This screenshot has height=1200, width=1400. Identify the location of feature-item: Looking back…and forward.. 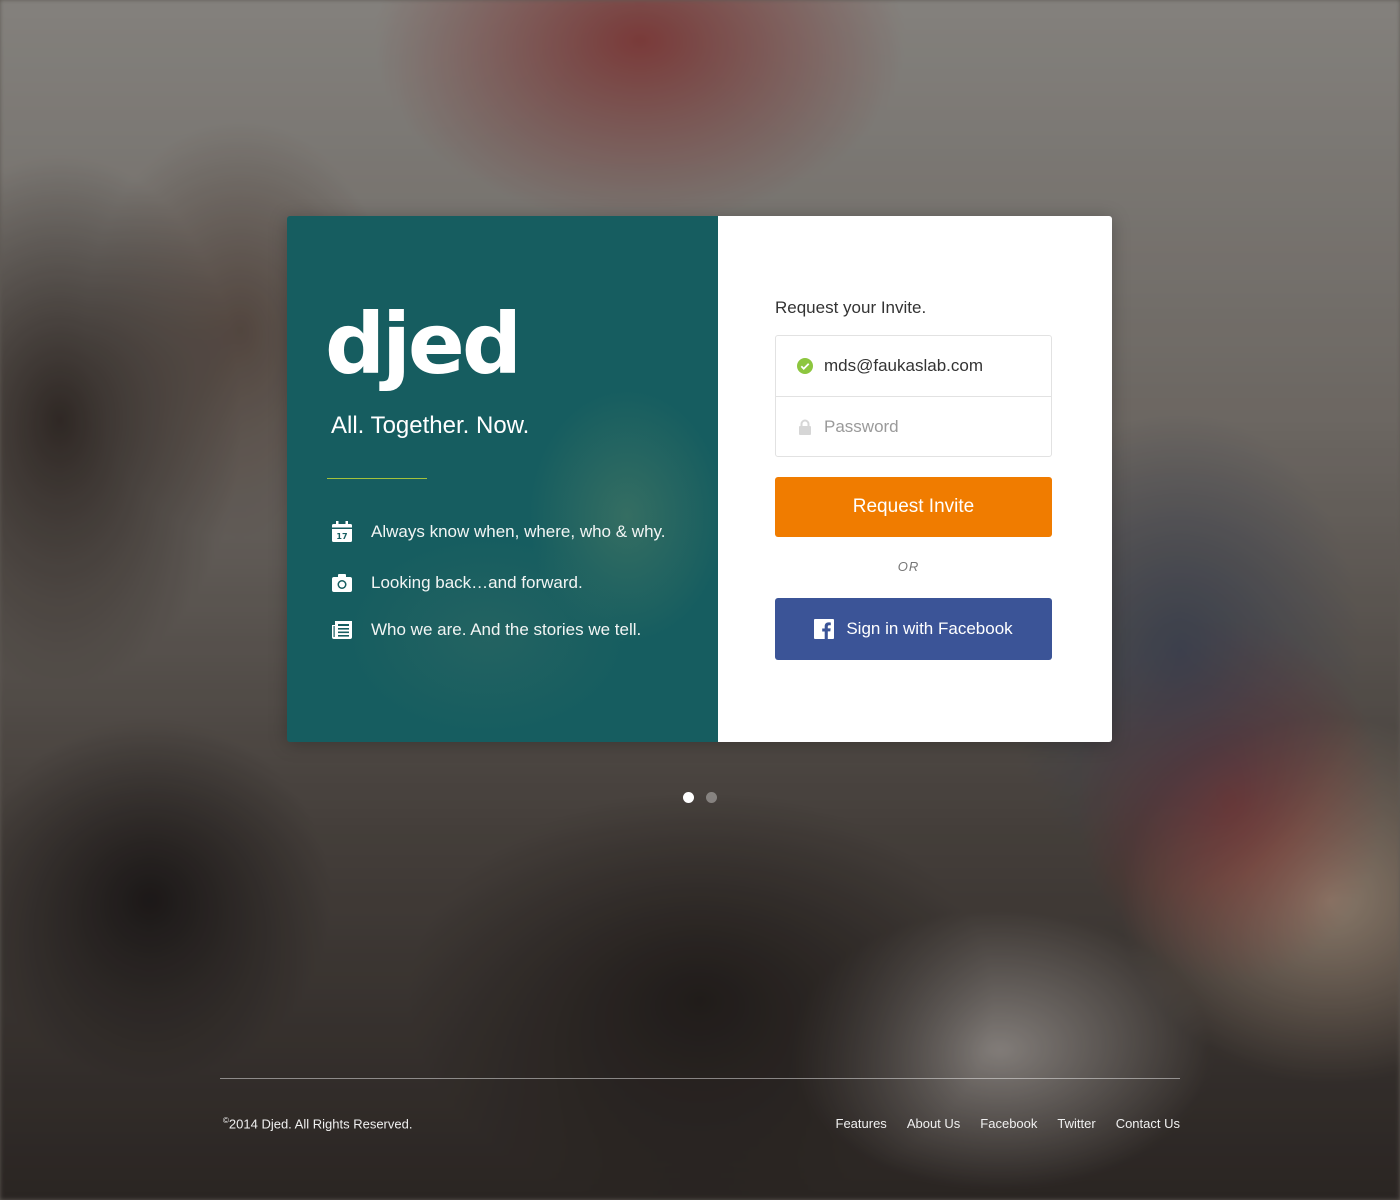
(457, 583).